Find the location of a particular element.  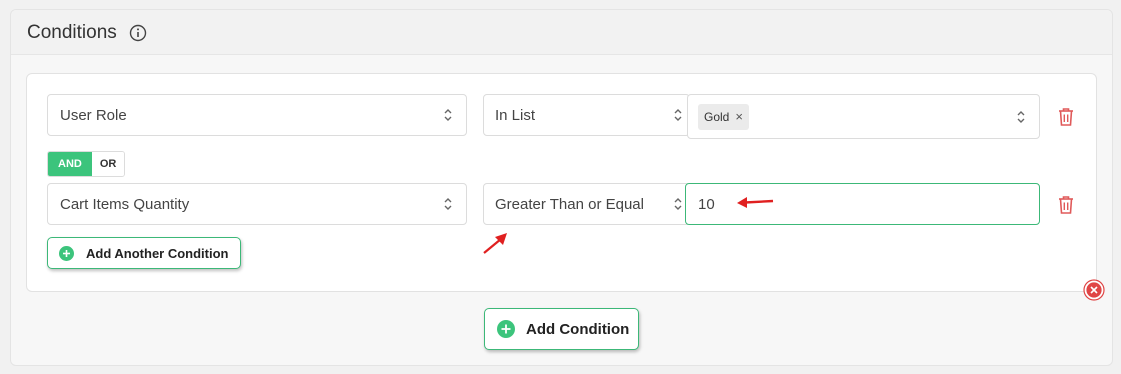

panel-header: Conditions is located at coordinates (561, 32).